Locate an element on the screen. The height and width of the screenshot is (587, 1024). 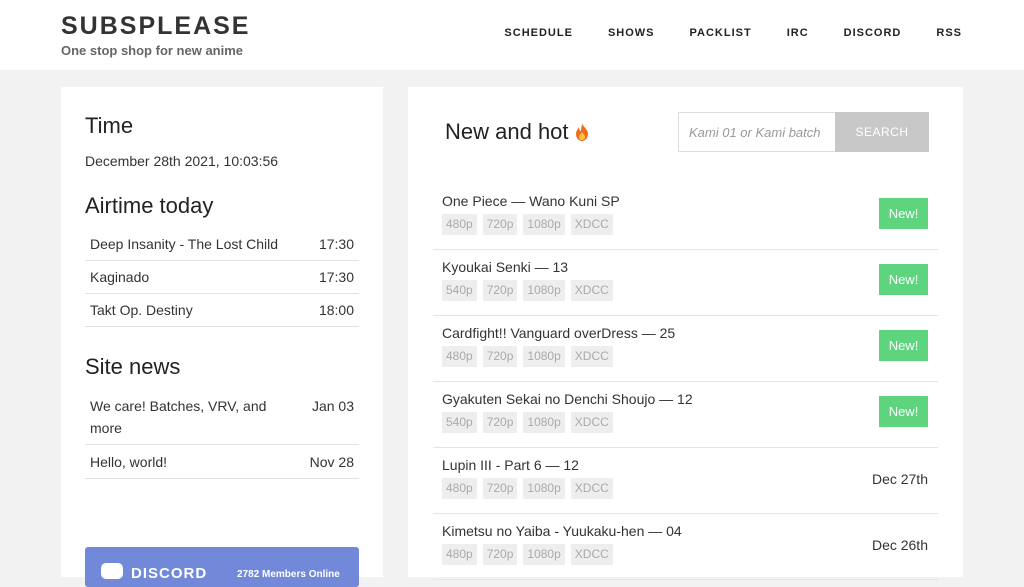
nav-schedule: SCHEDULE is located at coordinates (538, 33).